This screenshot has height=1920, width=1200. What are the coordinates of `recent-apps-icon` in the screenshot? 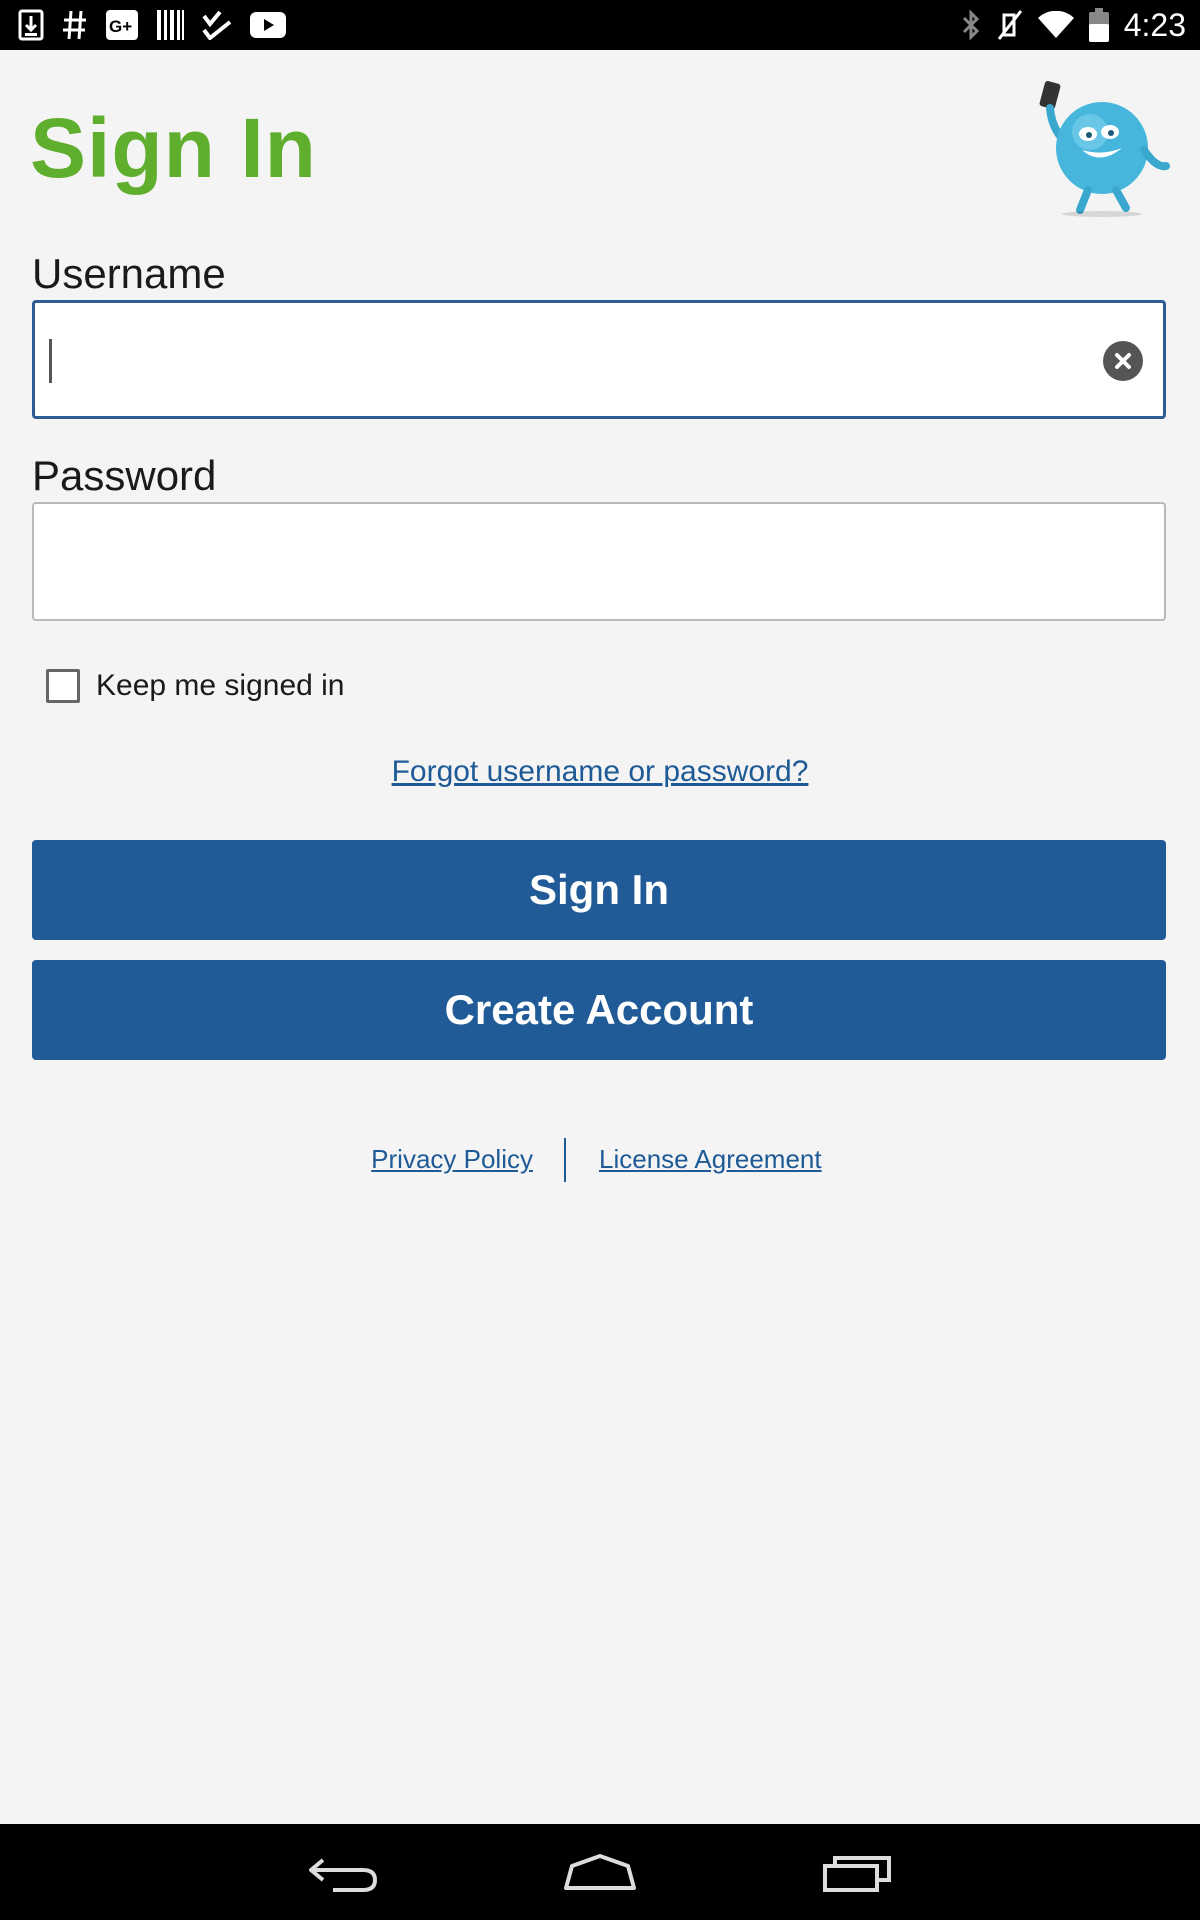 It's located at (857, 1874).